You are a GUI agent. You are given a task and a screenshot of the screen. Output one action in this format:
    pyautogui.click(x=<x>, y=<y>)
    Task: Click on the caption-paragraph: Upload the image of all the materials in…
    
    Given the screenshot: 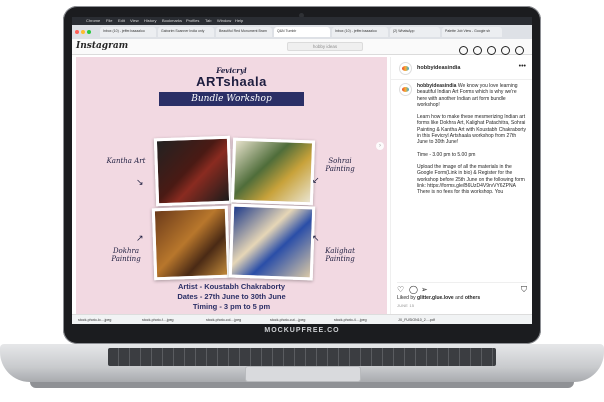 What is the action you would take?
    pyautogui.click(x=471, y=179)
    